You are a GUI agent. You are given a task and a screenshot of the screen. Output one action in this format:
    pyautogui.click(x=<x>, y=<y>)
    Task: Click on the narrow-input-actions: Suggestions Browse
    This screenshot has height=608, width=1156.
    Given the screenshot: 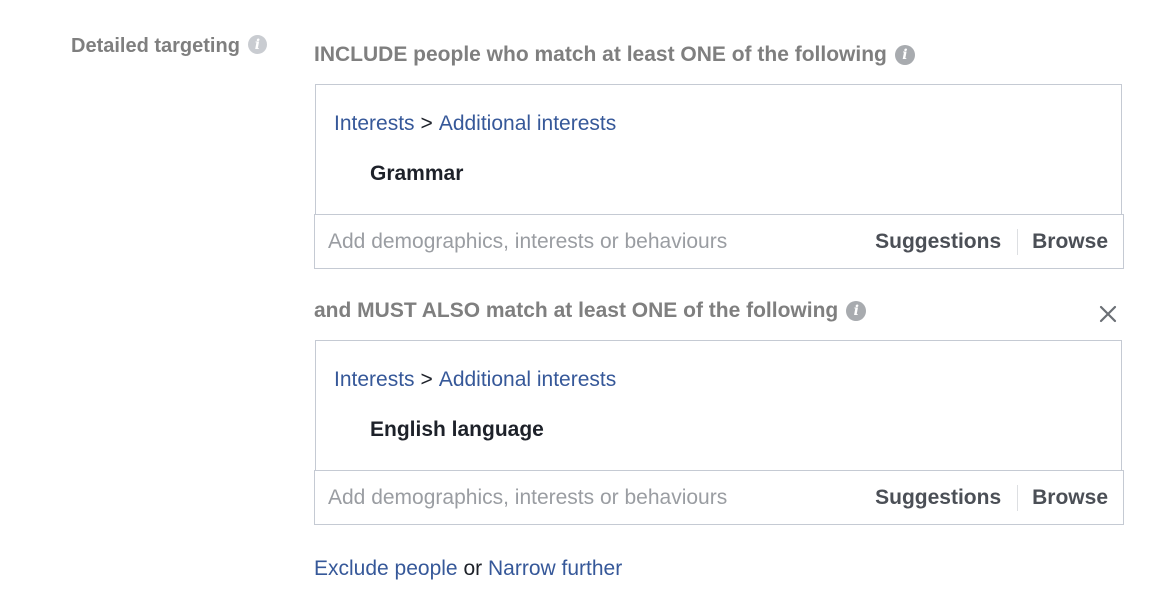 What is the action you would take?
    pyautogui.click(x=999, y=497)
    